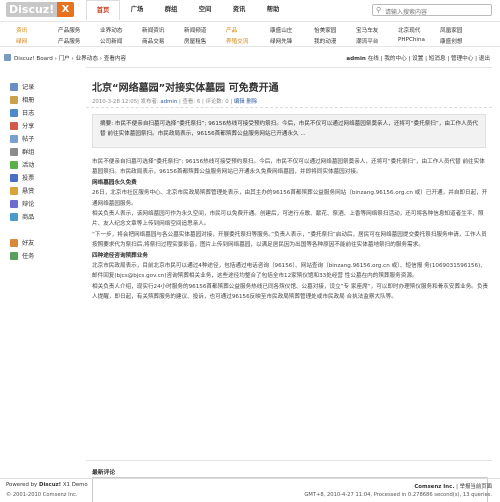 The image size is (500, 502). What do you see at coordinates (45, 112) in the screenshot?
I see `sidebar-item: 日志` at bounding box center [45, 112].